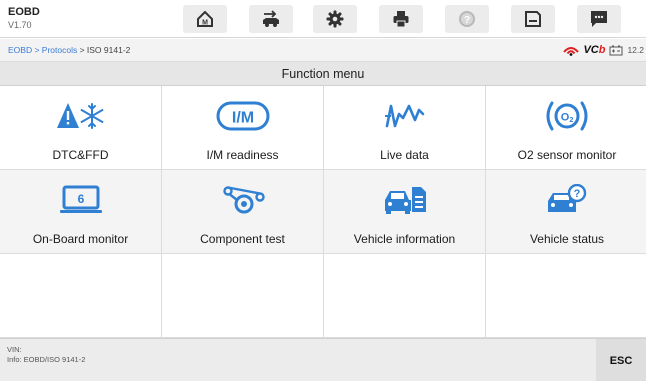 The width and height of the screenshot is (646, 381). I want to click on home-icon: M, so click(205, 18).